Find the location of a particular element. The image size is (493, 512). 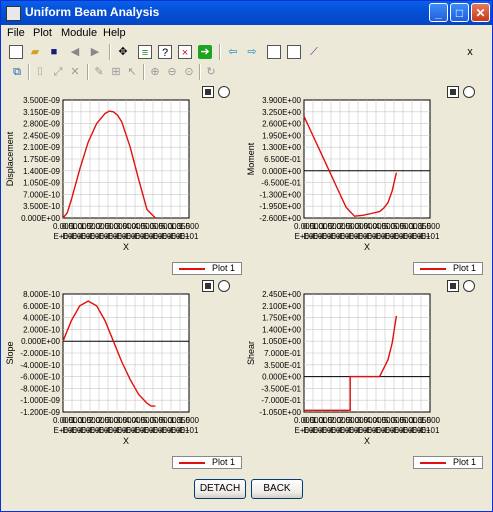

y-tick-label: -6.000E-10 is located at coordinates (40, 377).